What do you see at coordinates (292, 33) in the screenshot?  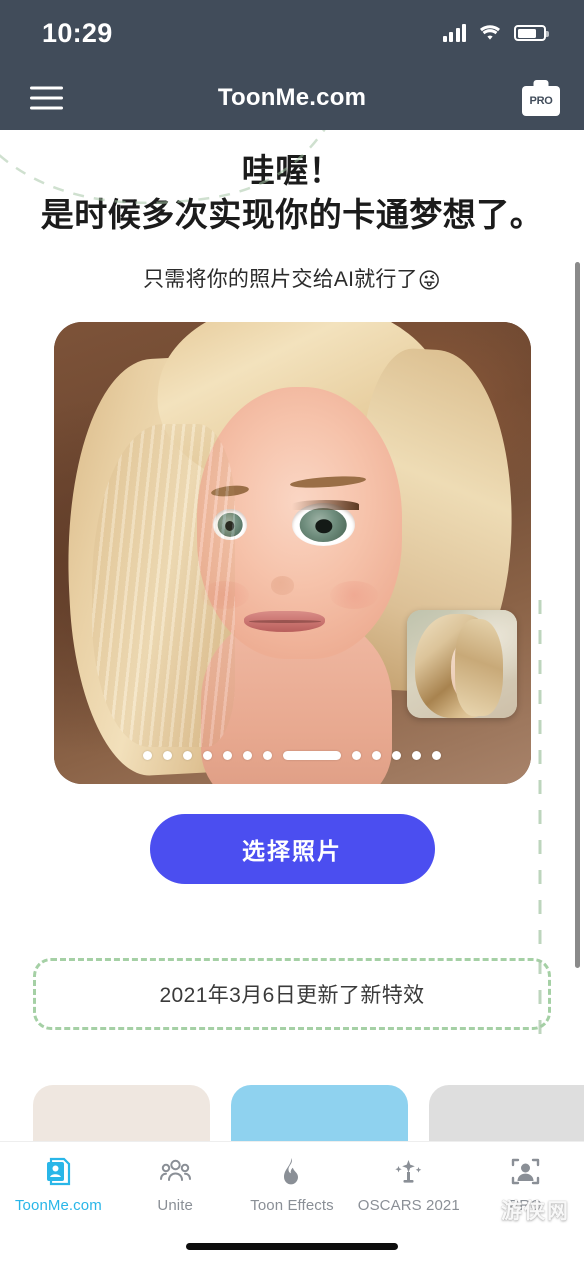 I see `status-bar: 10:29` at bounding box center [292, 33].